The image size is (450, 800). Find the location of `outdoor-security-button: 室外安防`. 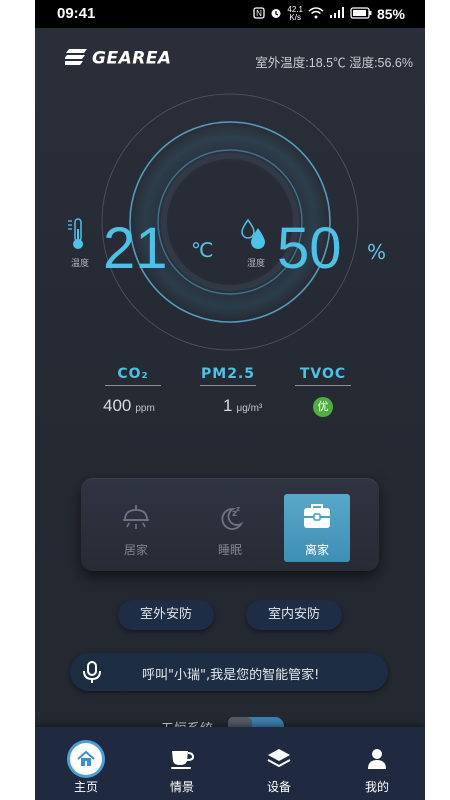

outdoor-security-button: 室外安防 is located at coordinates (166, 615).